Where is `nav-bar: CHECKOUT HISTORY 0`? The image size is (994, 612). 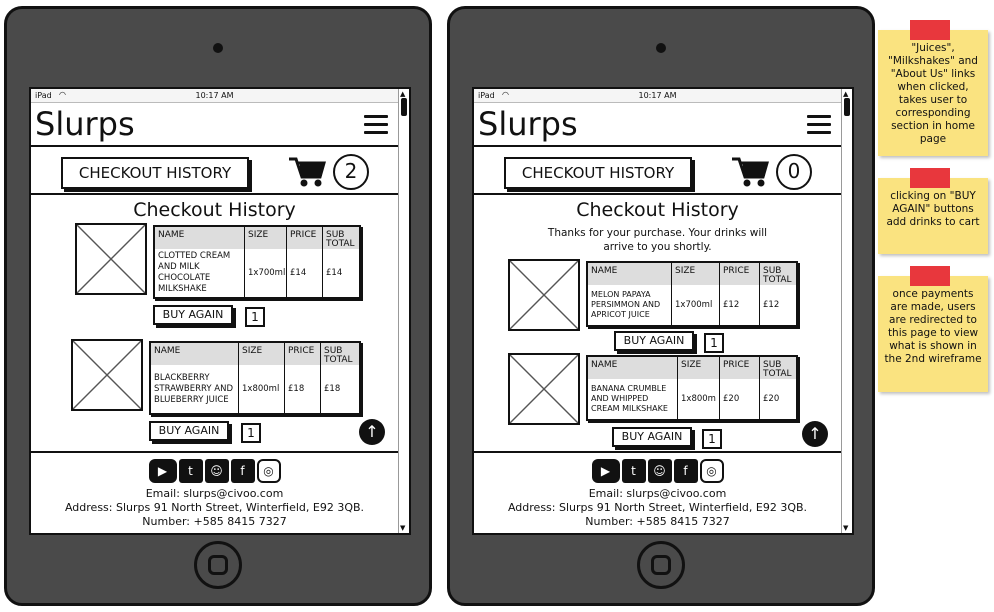
nav-bar: CHECKOUT HISTORY 0 is located at coordinates (657, 172).